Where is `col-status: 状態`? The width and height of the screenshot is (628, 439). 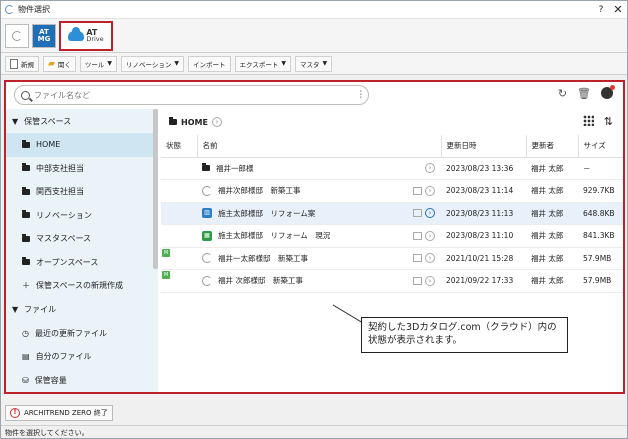 col-status: 状態 is located at coordinates (179, 146).